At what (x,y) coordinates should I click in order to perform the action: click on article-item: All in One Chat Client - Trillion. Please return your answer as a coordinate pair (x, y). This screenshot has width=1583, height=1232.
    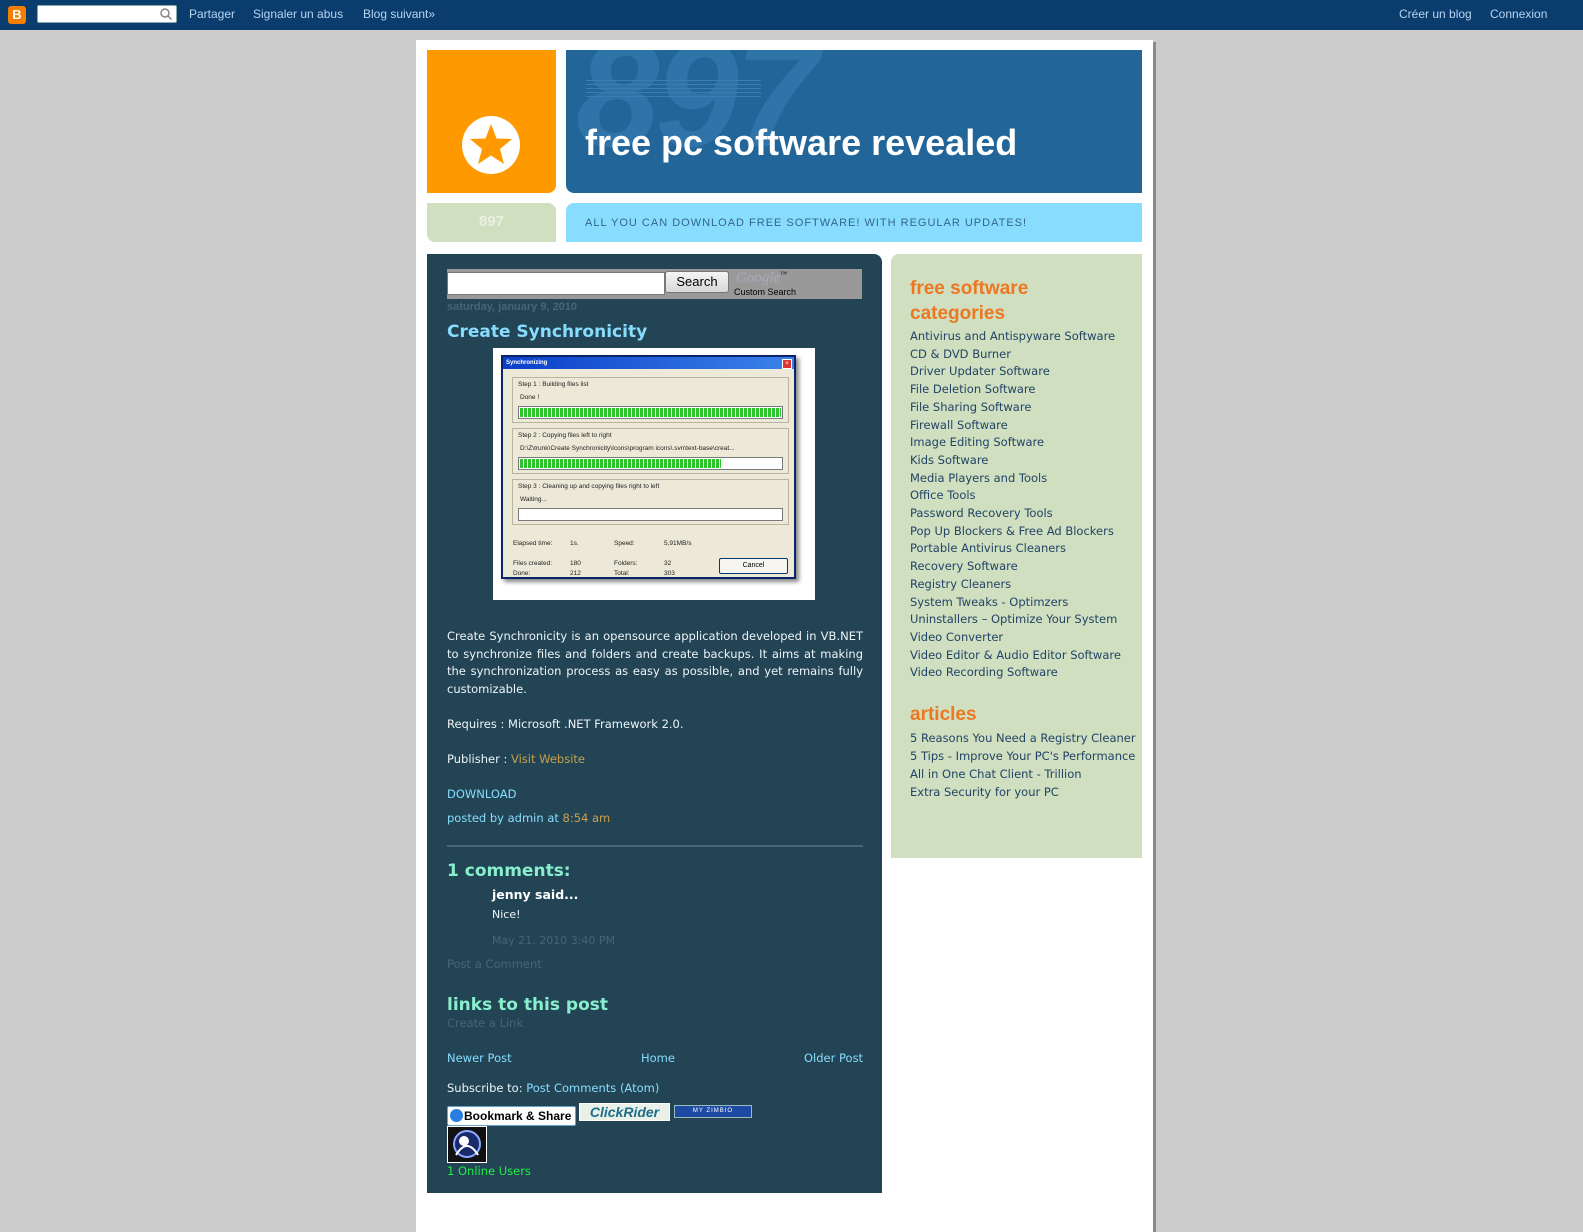
    Looking at the image, I should click on (1025, 774).